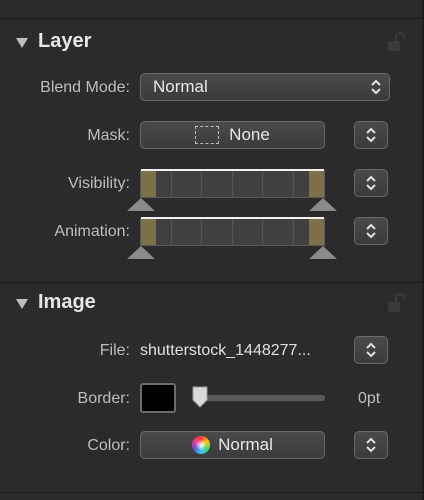  What do you see at coordinates (92, 231) in the screenshot?
I see `animation-label: Animation:` at bounding box center [92, 231].